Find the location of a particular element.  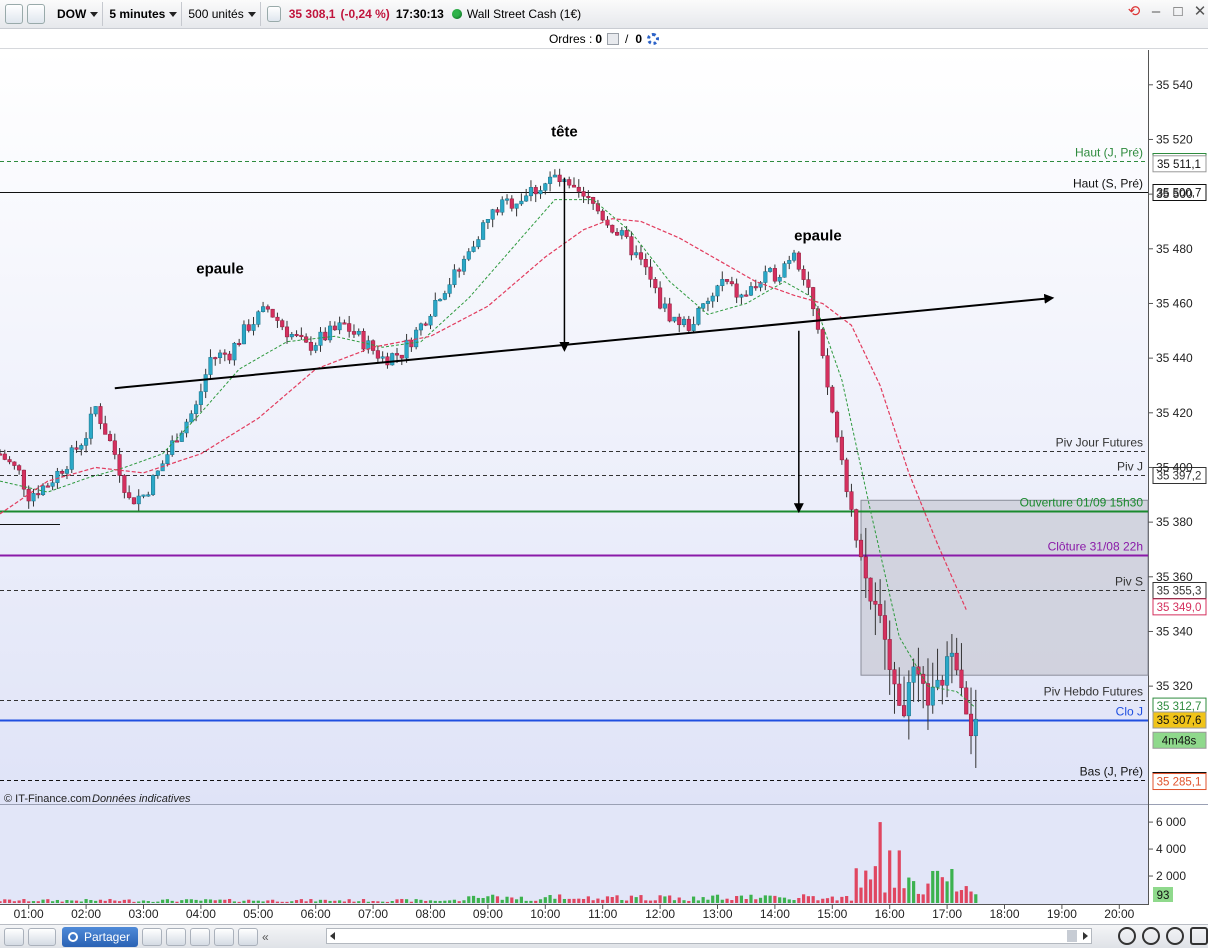

zoom-in-icon is located at coordinates (1175, 936).